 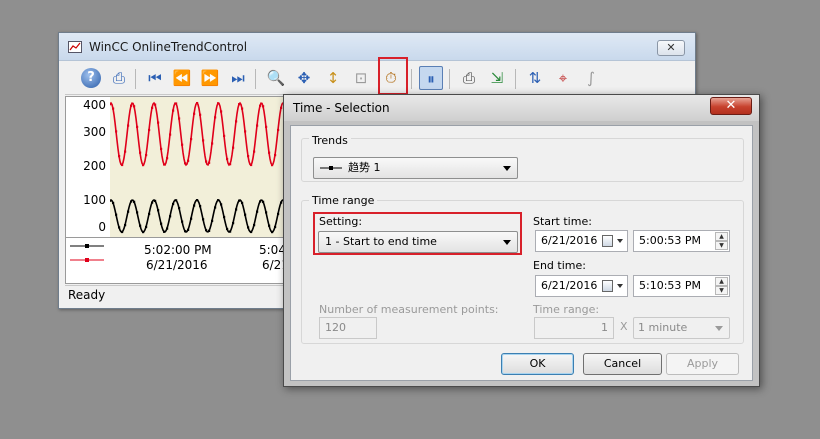 What do you see at coordinates (94, 166) in the screenshot?
I see `y-tick-label: 200` at bounding box center [94, 166].